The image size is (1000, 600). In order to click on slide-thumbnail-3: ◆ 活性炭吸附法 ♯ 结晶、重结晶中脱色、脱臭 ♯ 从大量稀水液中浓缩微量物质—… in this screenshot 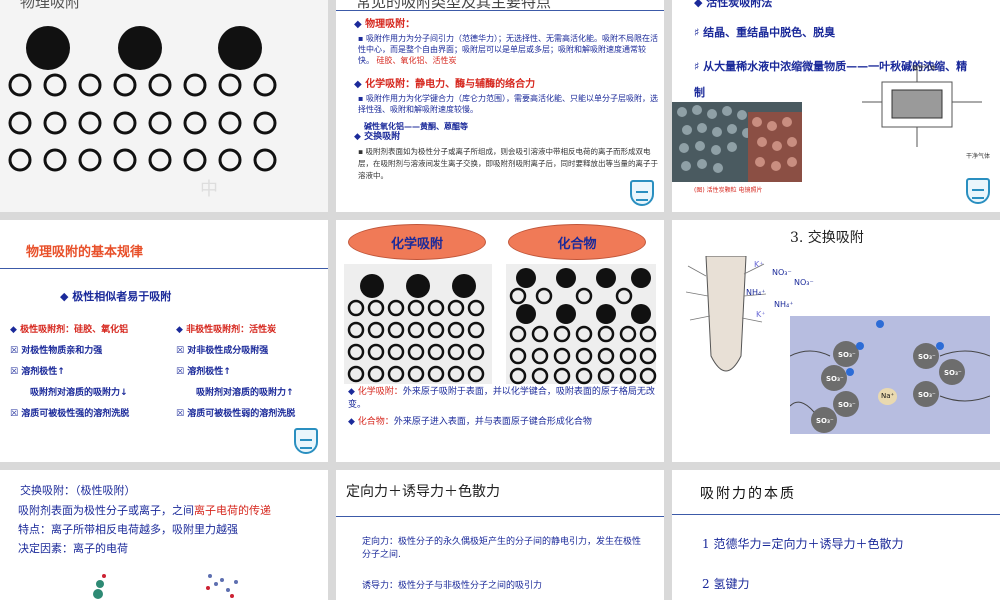, I will do `click(836, 106)`.